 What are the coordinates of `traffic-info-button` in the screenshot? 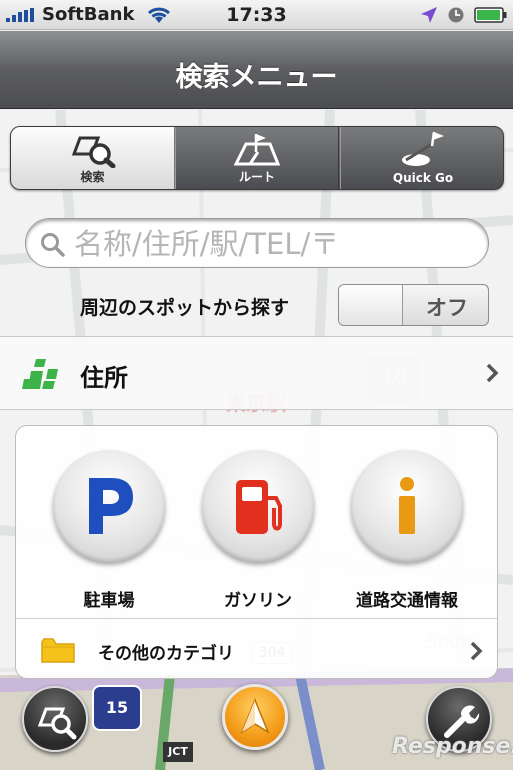 It's located at (407, 506).